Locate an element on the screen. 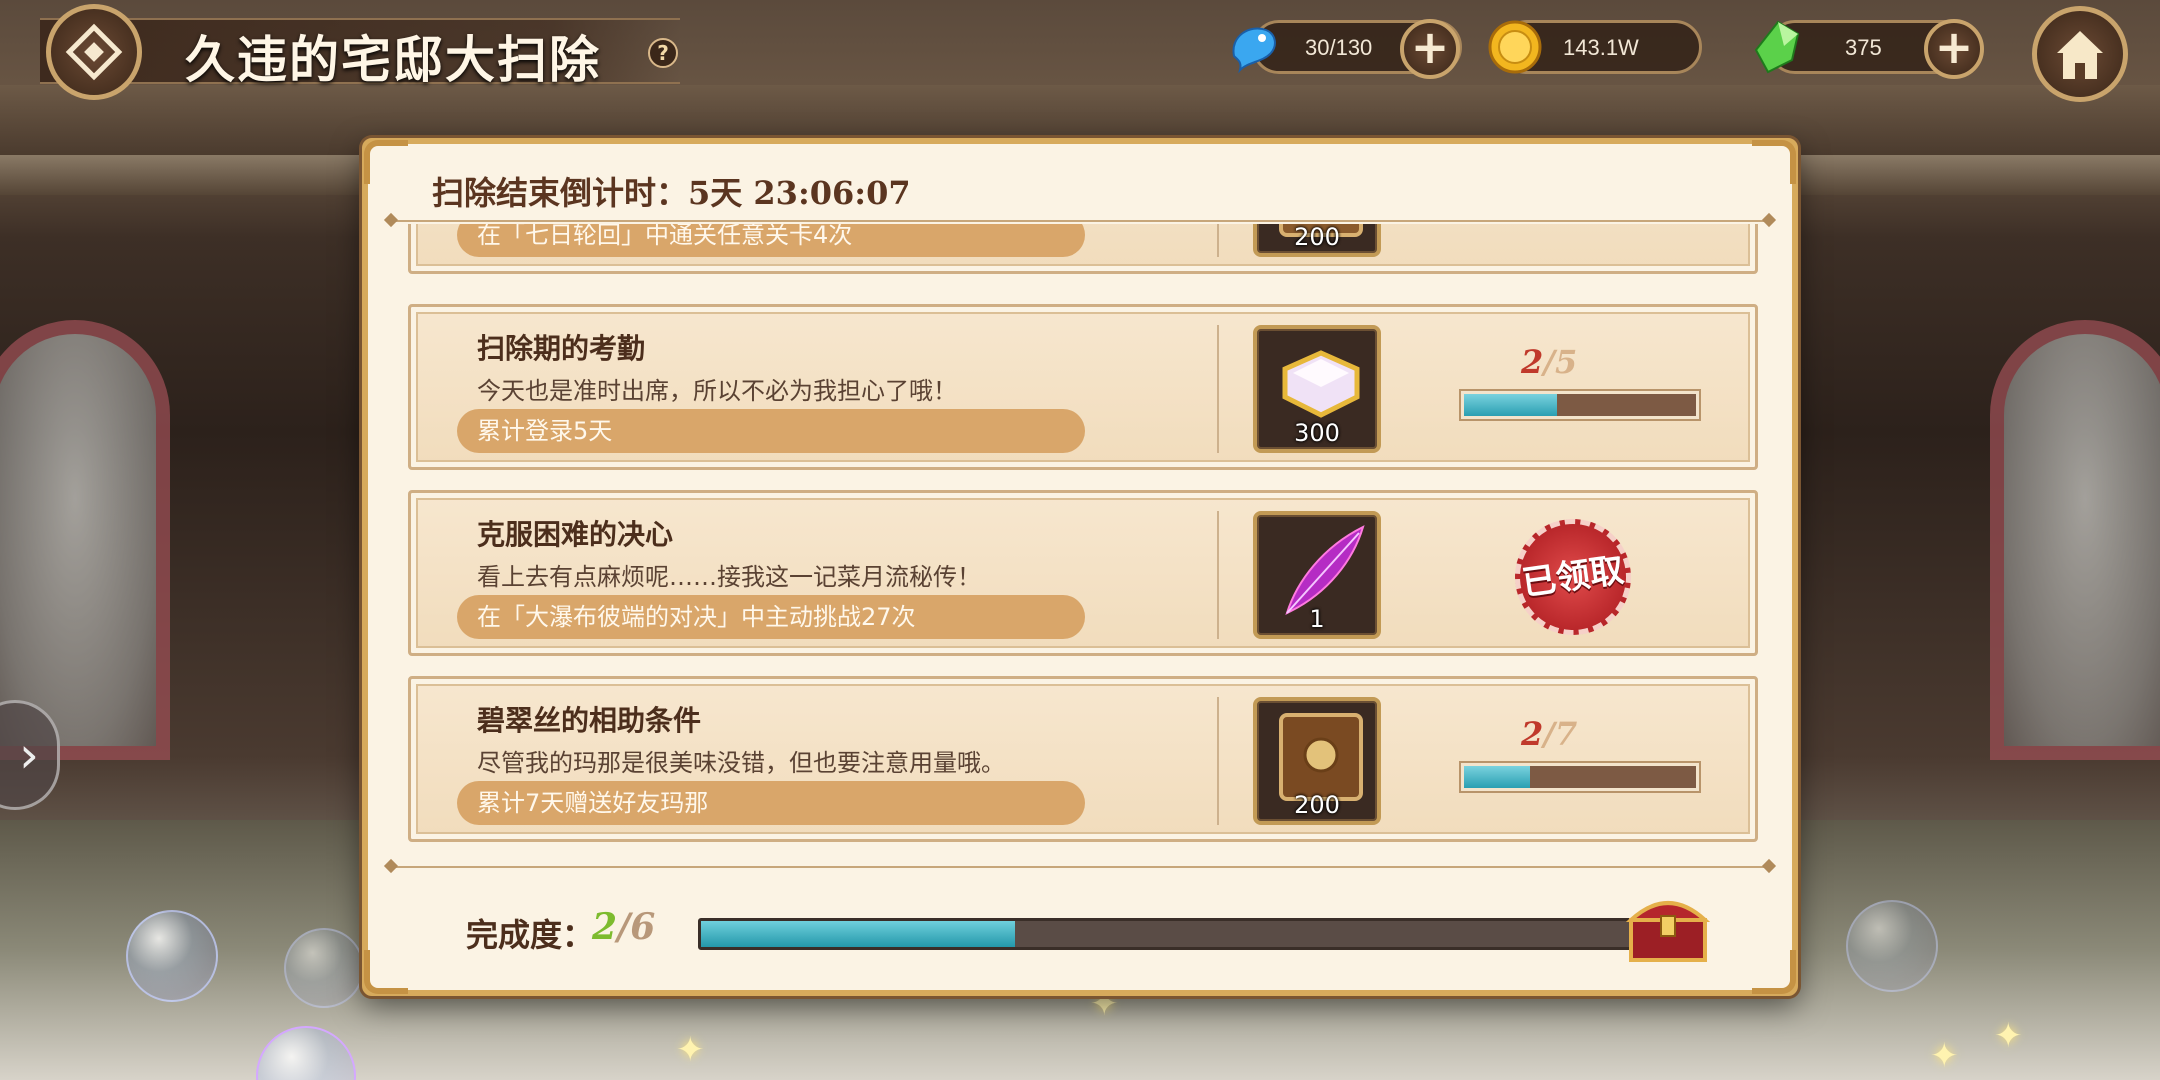 Image resolution: width=2160 pixels, height=1080 pixels. task-description: 今天也是准时出席，所以不必为我担心了哦！ is located at coordinates (717, 391).